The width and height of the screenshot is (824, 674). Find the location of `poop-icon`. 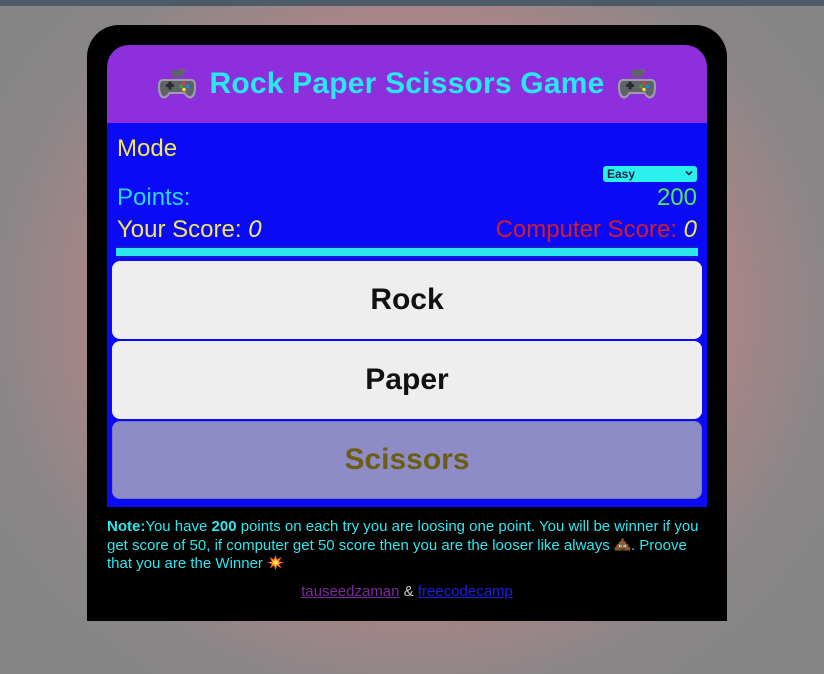

poop-icon is located at coordinates (622, 543).